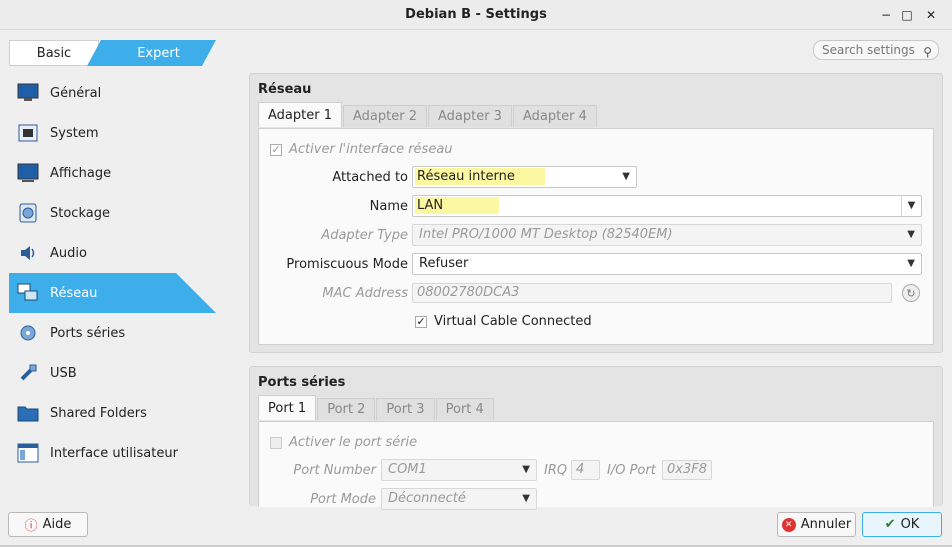  Describe the element at coordinates (631, 470) in the screenshot. I see `io-port-label: I/O Port` at that location.